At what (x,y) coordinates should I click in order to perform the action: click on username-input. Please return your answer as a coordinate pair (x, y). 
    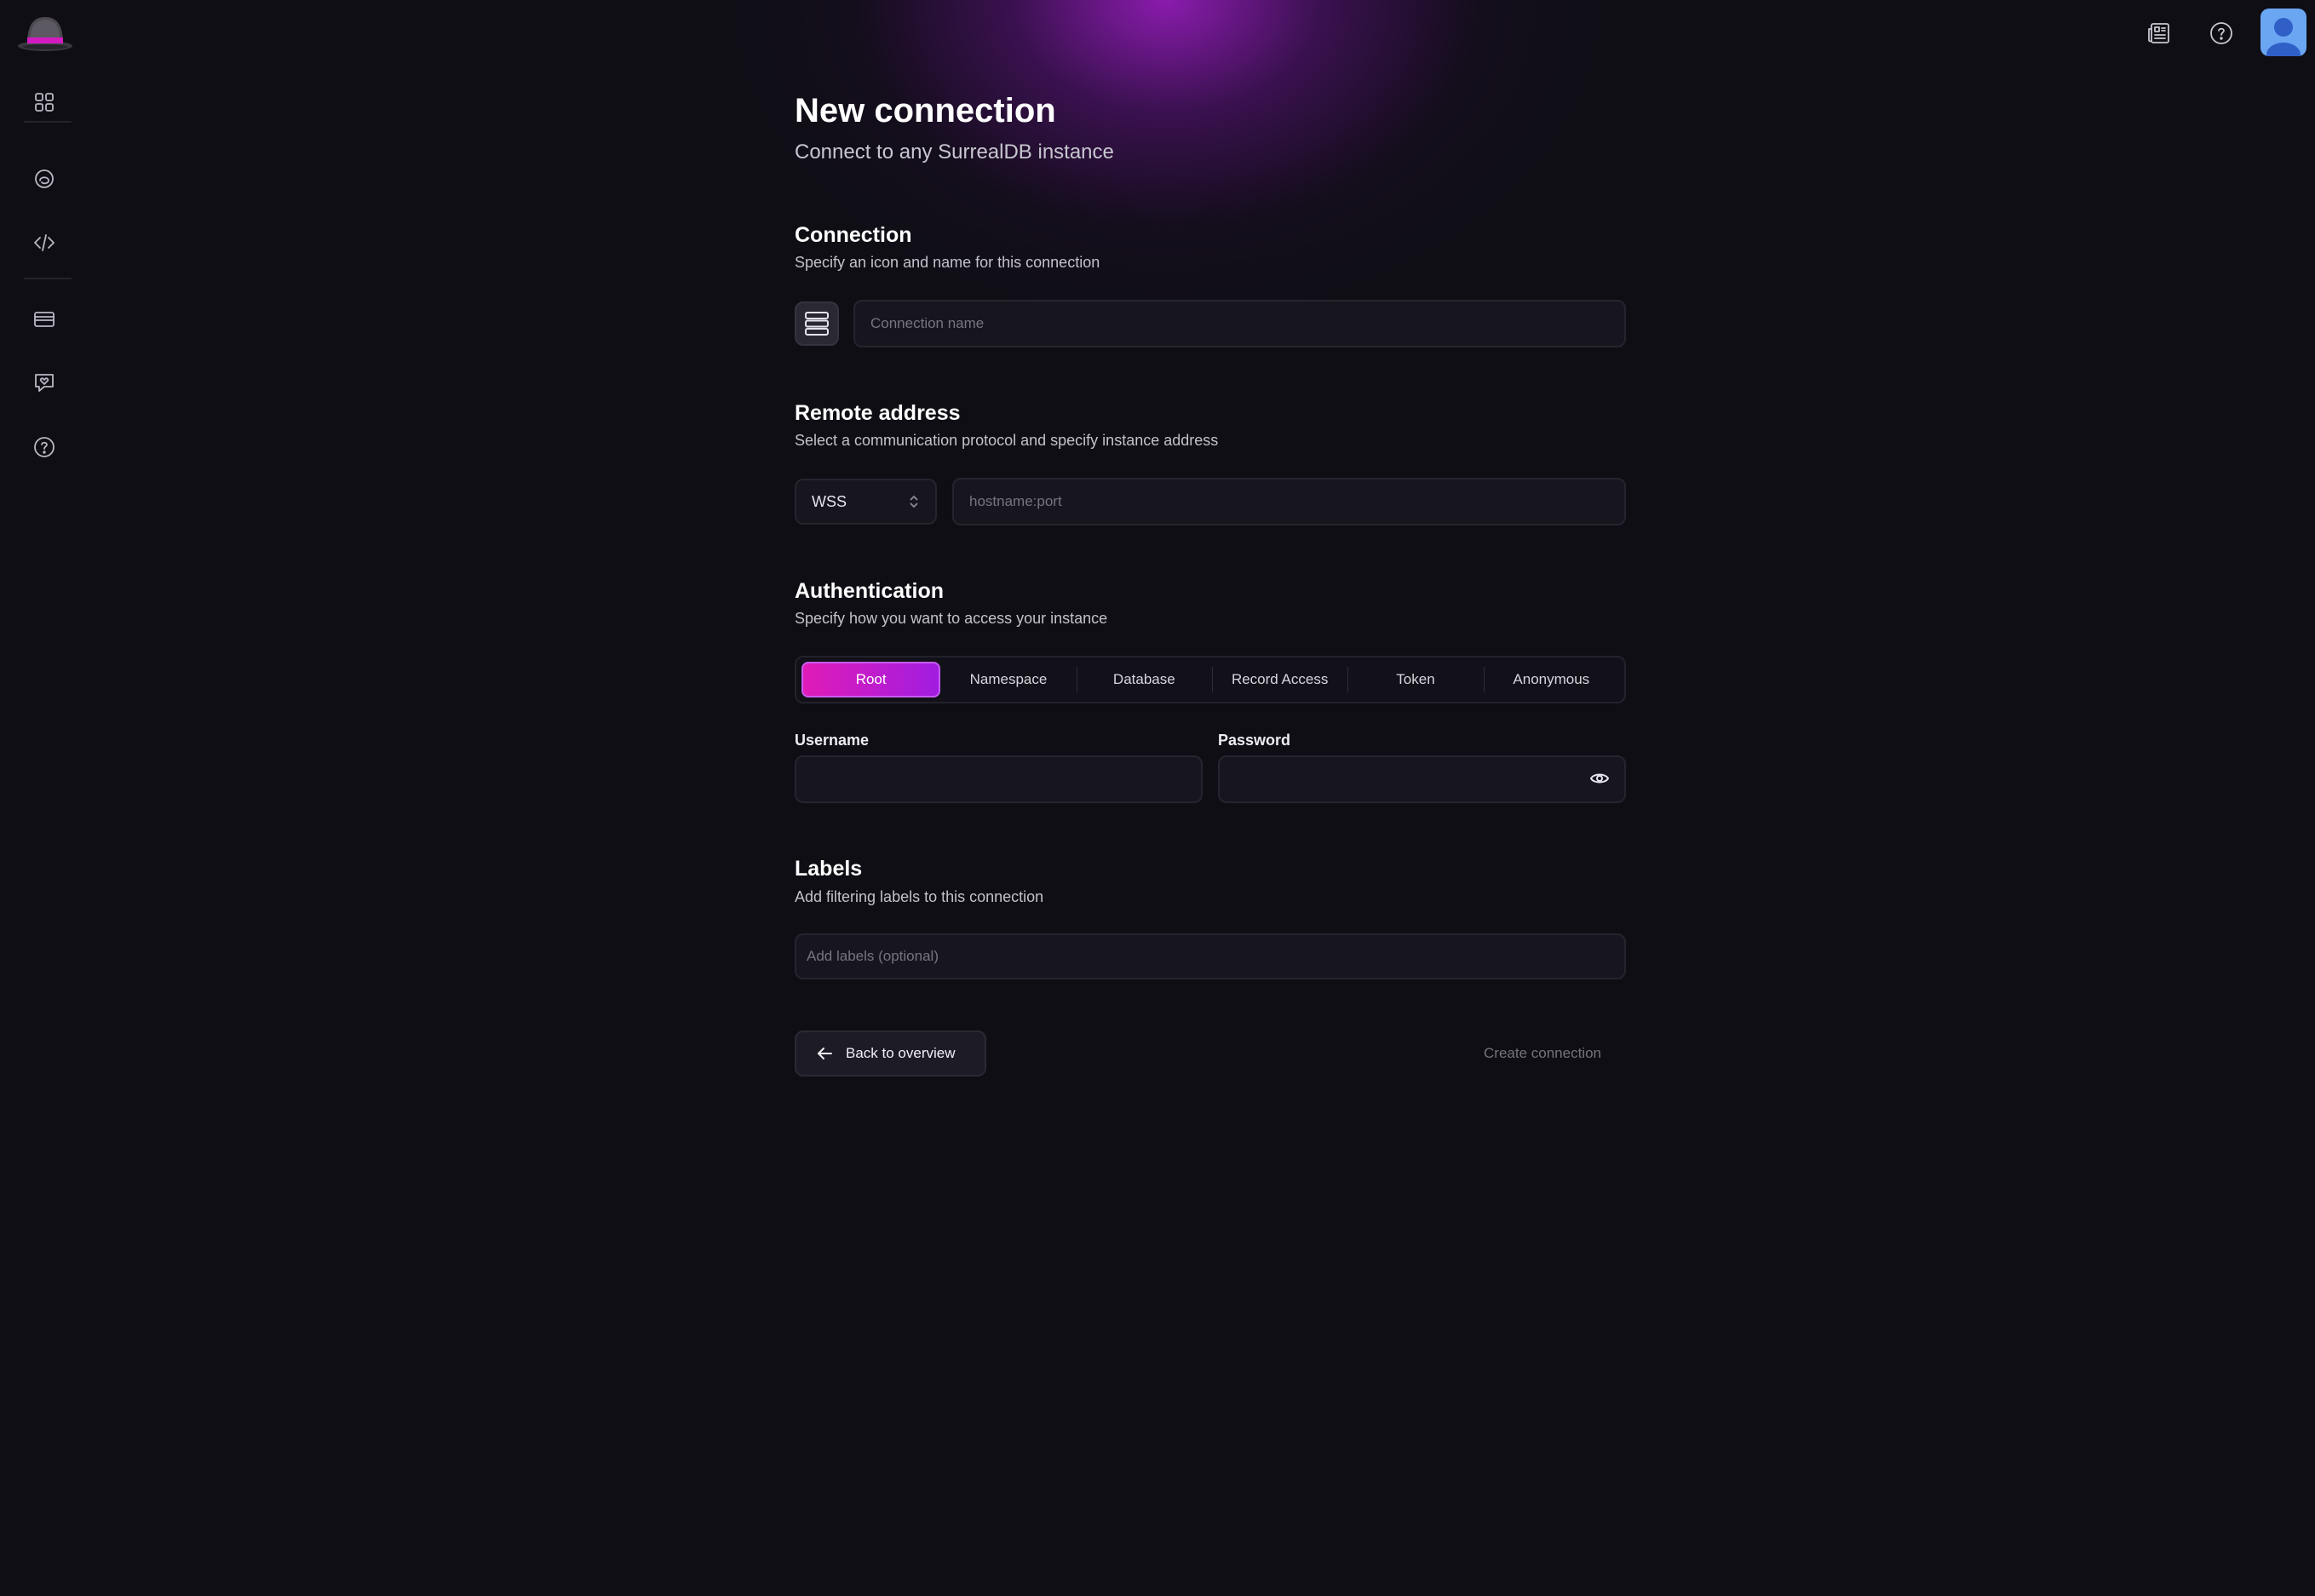
    Looking at the image, I should click on (999, 779).